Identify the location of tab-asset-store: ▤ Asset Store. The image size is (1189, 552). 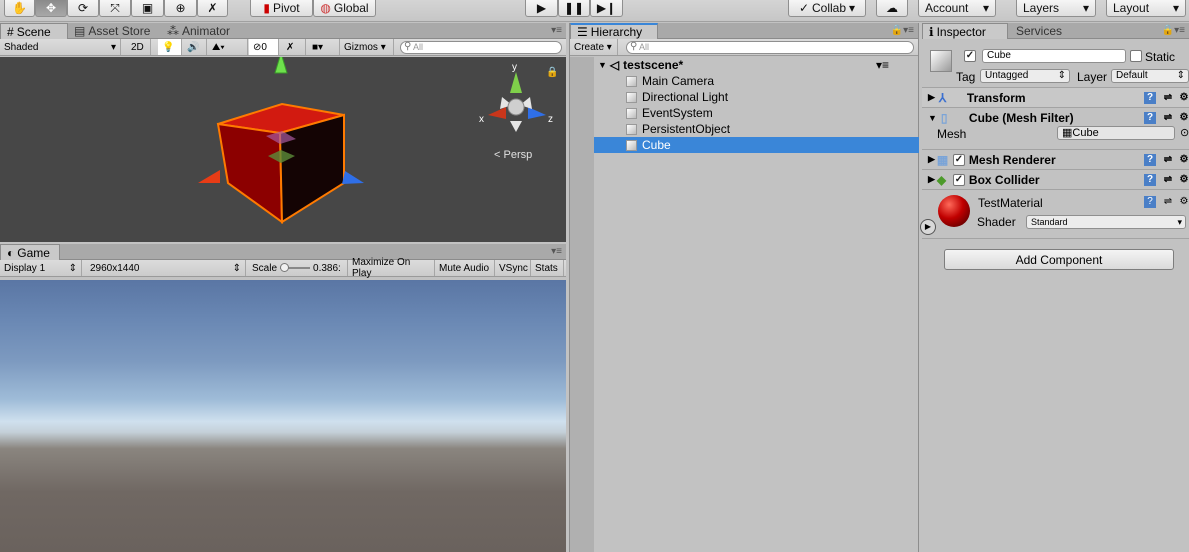
(112, 31).